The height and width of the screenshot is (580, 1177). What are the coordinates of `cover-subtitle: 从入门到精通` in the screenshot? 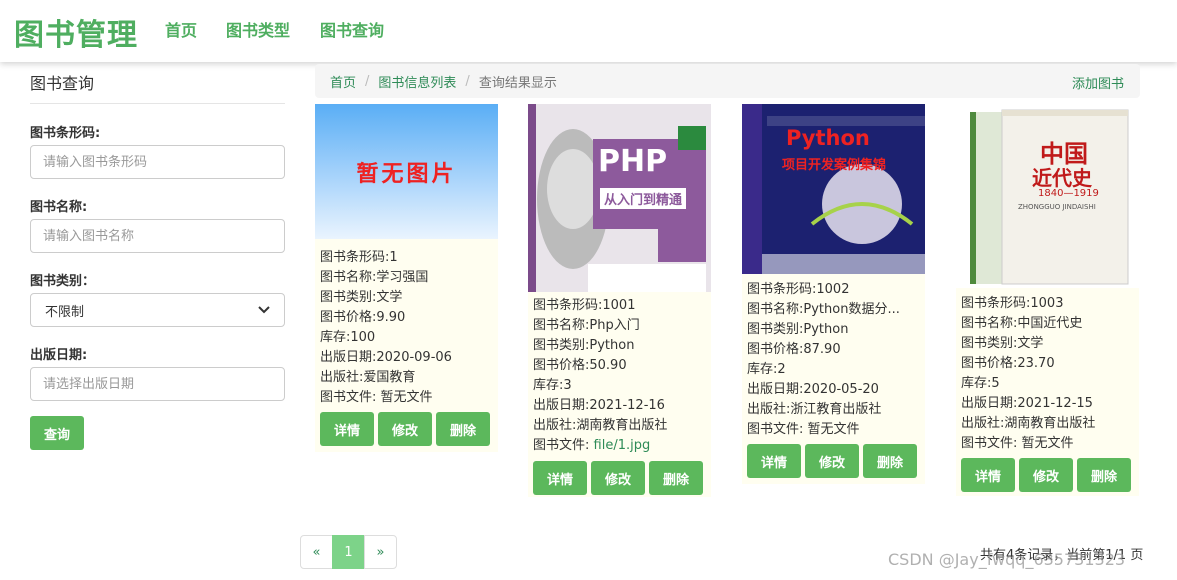 It's located at (643, 198).